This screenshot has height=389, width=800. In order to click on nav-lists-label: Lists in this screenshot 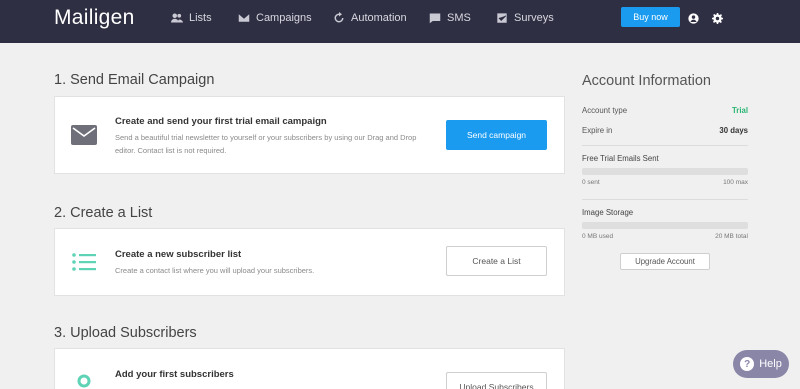, I will do `click(200, 18)`.